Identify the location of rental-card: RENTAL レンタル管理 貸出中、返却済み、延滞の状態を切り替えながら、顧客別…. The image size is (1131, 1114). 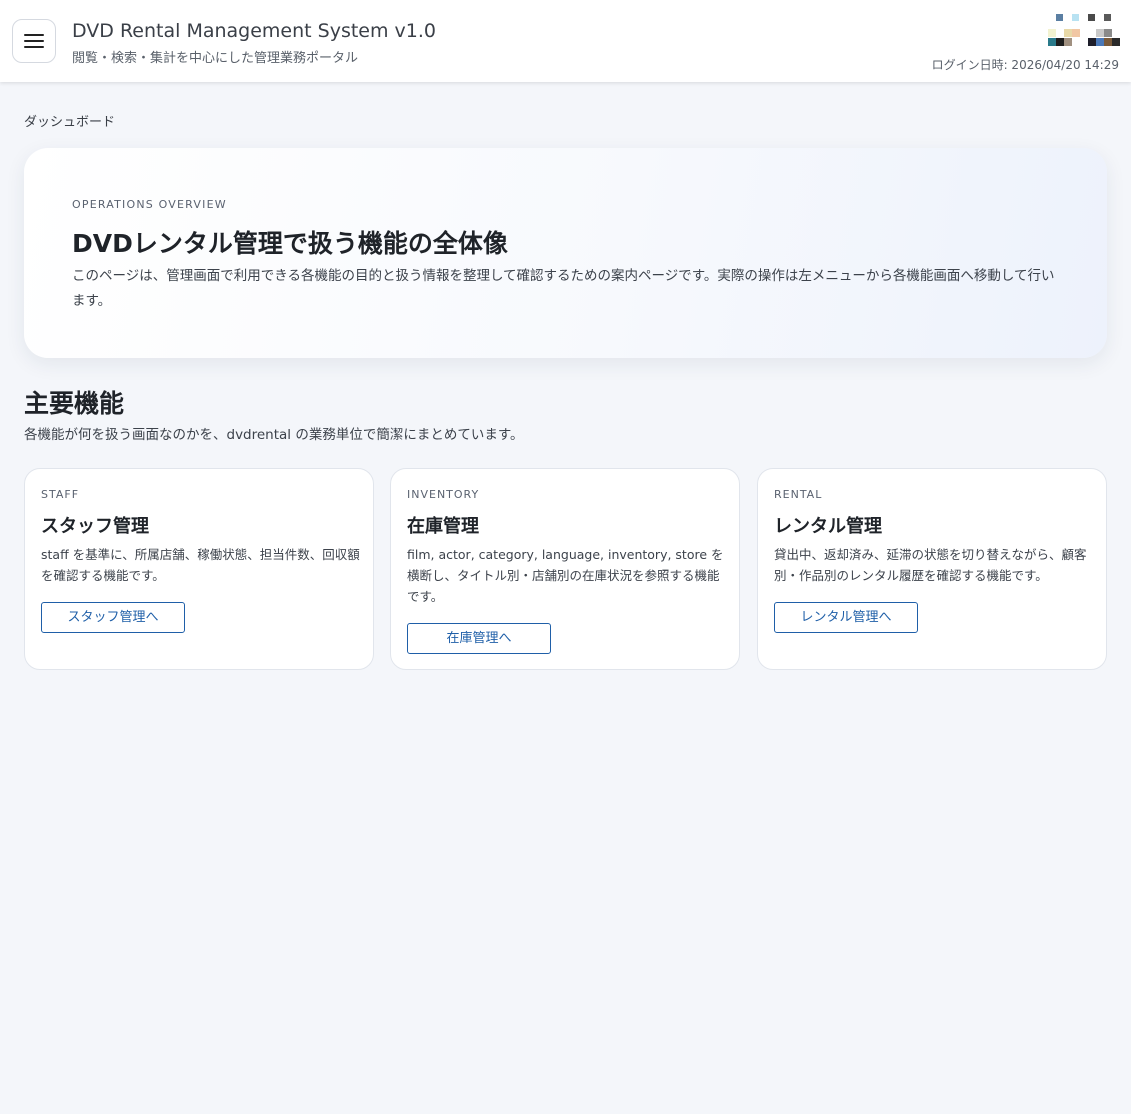
(932, 569).